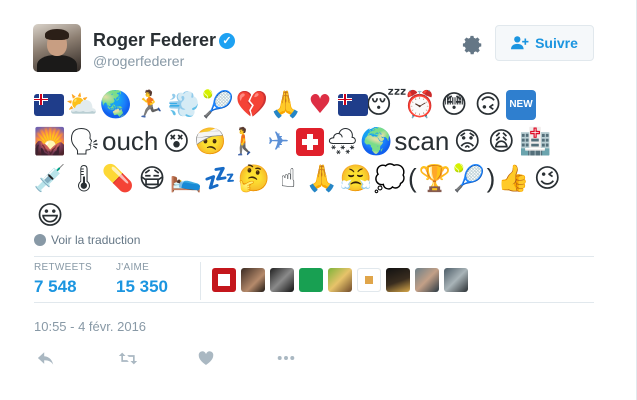  What do you see at coordinates (130, 141) in the screenshot?
I see `word-ouch: ouch` at bounding box center [130, 141].